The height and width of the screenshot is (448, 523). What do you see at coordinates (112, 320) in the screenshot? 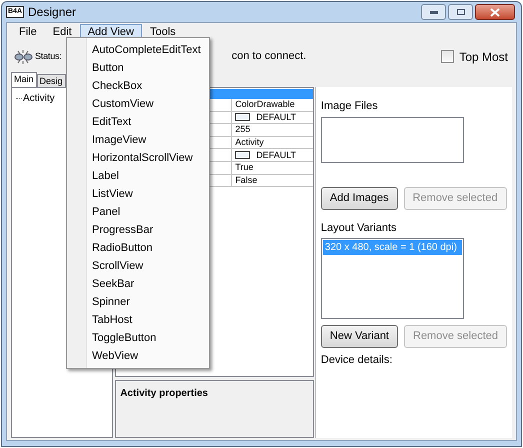
I see `menu-option: TabHost` at bounding box center [112, 320].